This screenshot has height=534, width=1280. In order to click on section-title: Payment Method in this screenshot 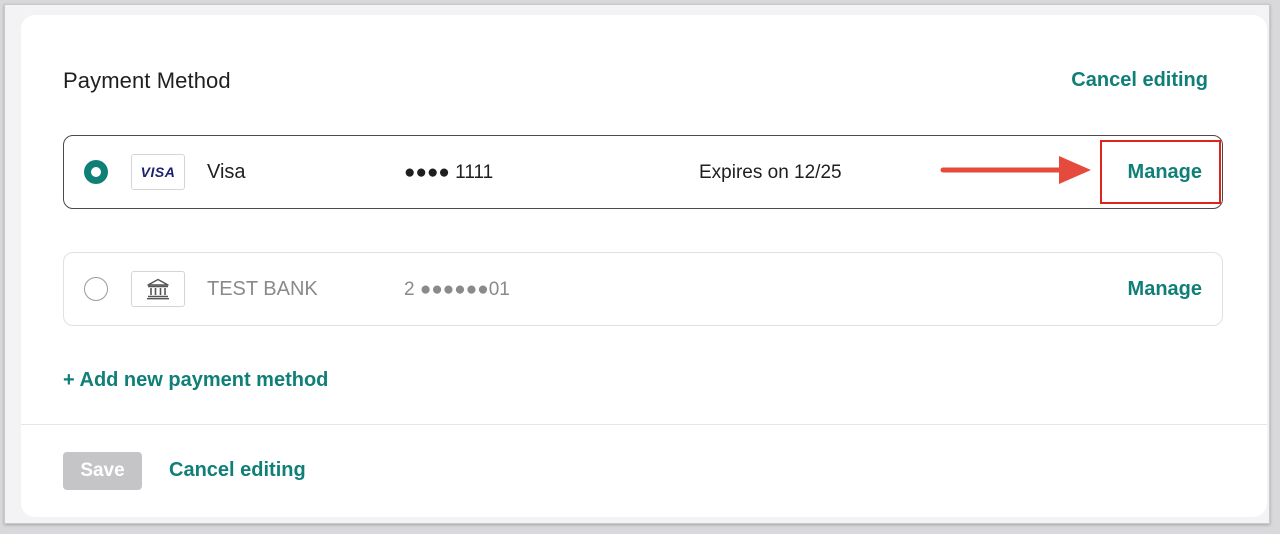, I will do `click(147, 80)`.